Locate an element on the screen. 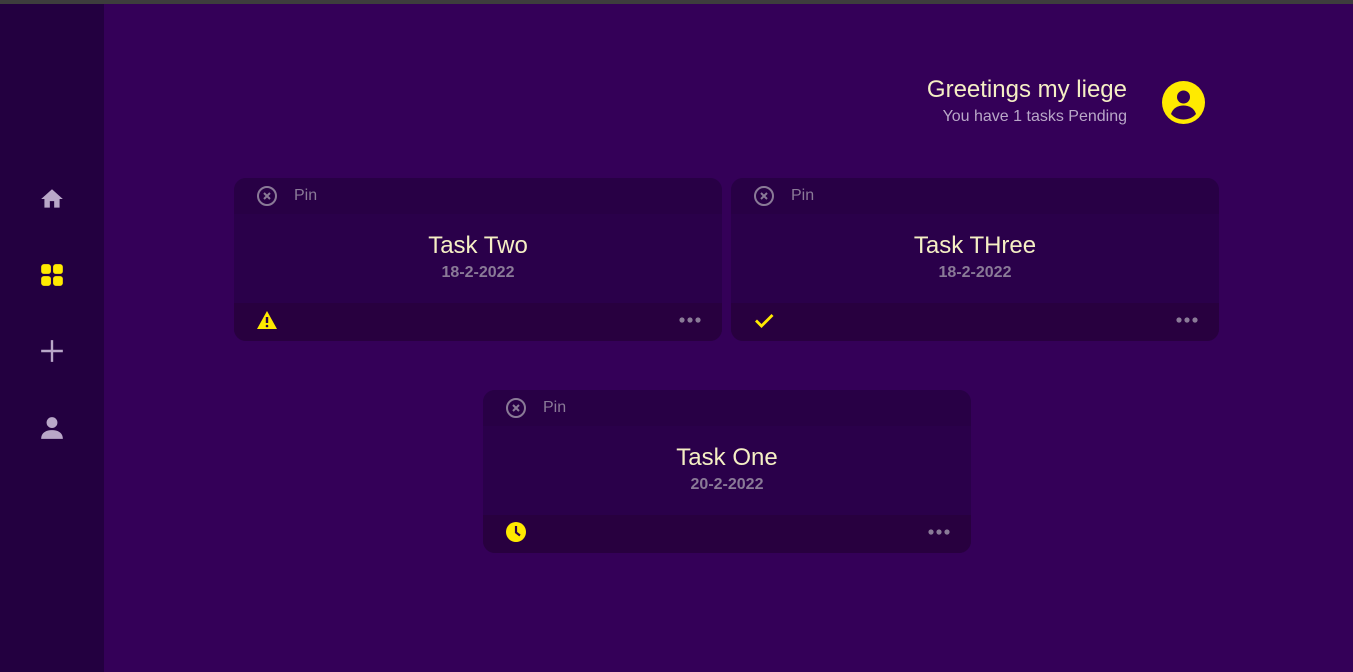 The height and width of the screenshot is (672, 1353). sidebar-item-home is located at coordinates (52, 199).